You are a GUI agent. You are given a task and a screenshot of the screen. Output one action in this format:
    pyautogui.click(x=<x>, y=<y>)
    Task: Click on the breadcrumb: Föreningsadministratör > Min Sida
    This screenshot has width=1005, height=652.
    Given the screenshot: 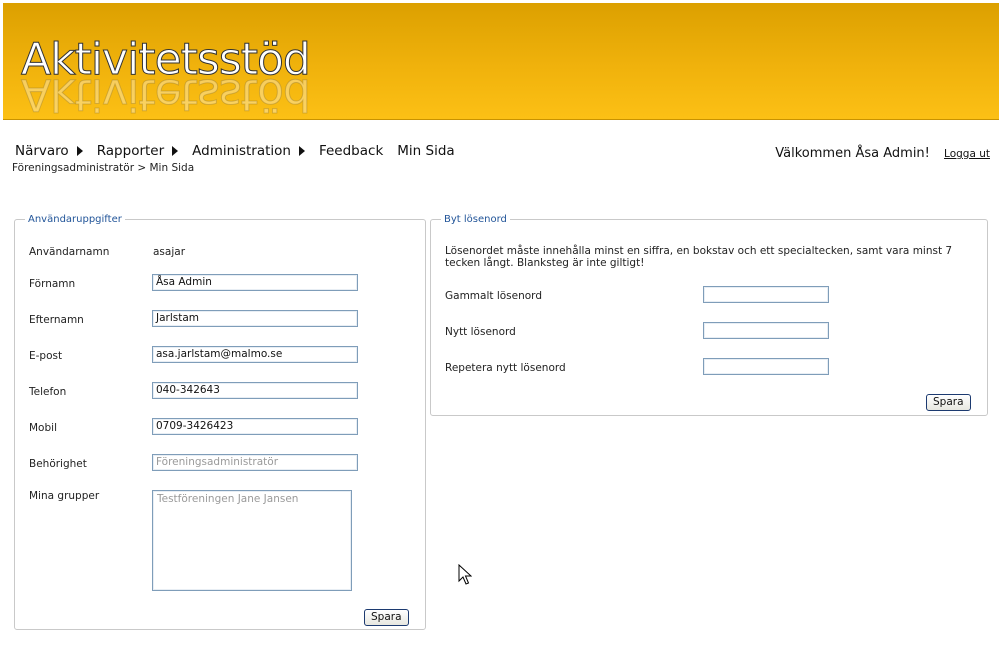 What is the action you would take?
    pyautogui.click(x=103, y=168)
    